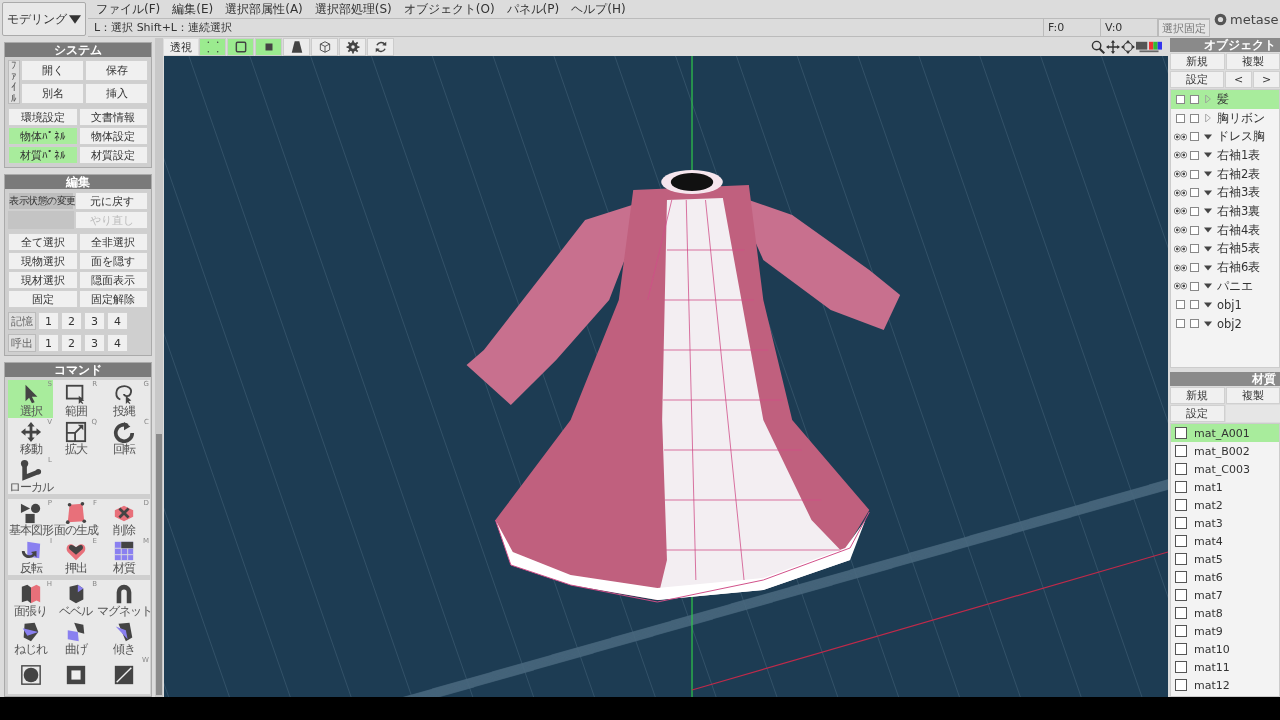  I want to click on tool-button: ねじれ, so click(30, 637).